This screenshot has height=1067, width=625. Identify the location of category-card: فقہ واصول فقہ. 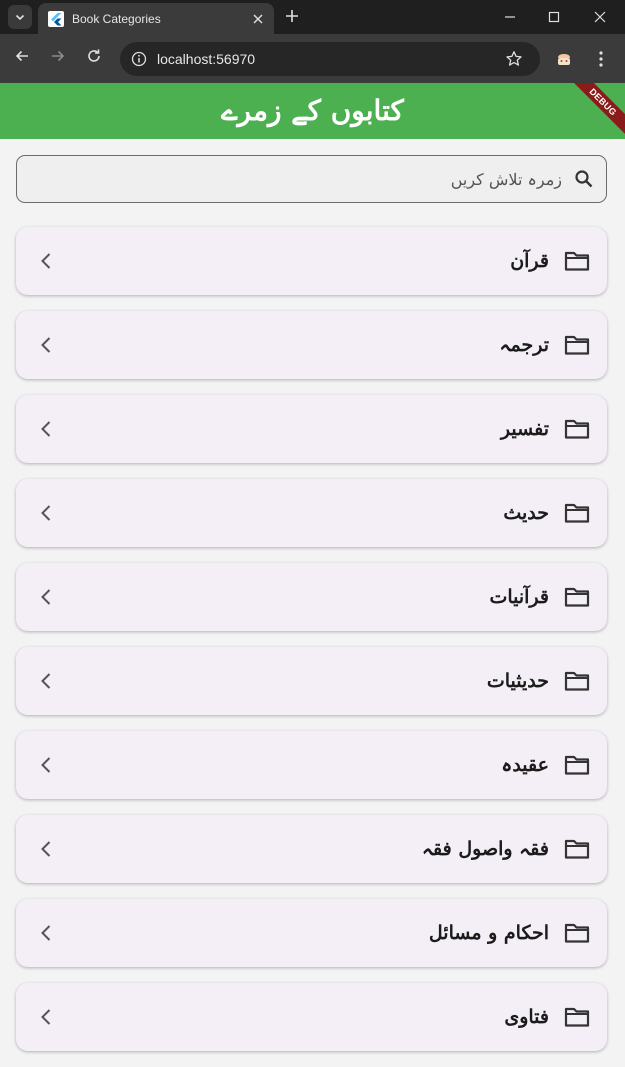
(311, 849).